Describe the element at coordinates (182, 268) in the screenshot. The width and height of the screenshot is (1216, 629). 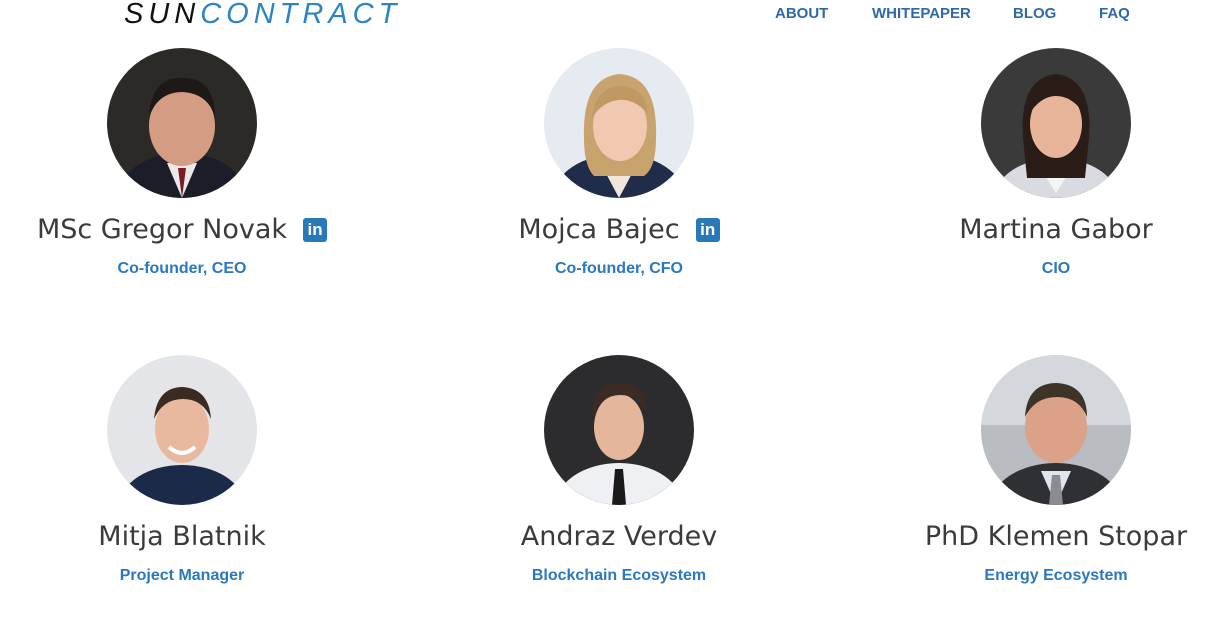
I see `member-role: Co-founder, CEO` at that location.